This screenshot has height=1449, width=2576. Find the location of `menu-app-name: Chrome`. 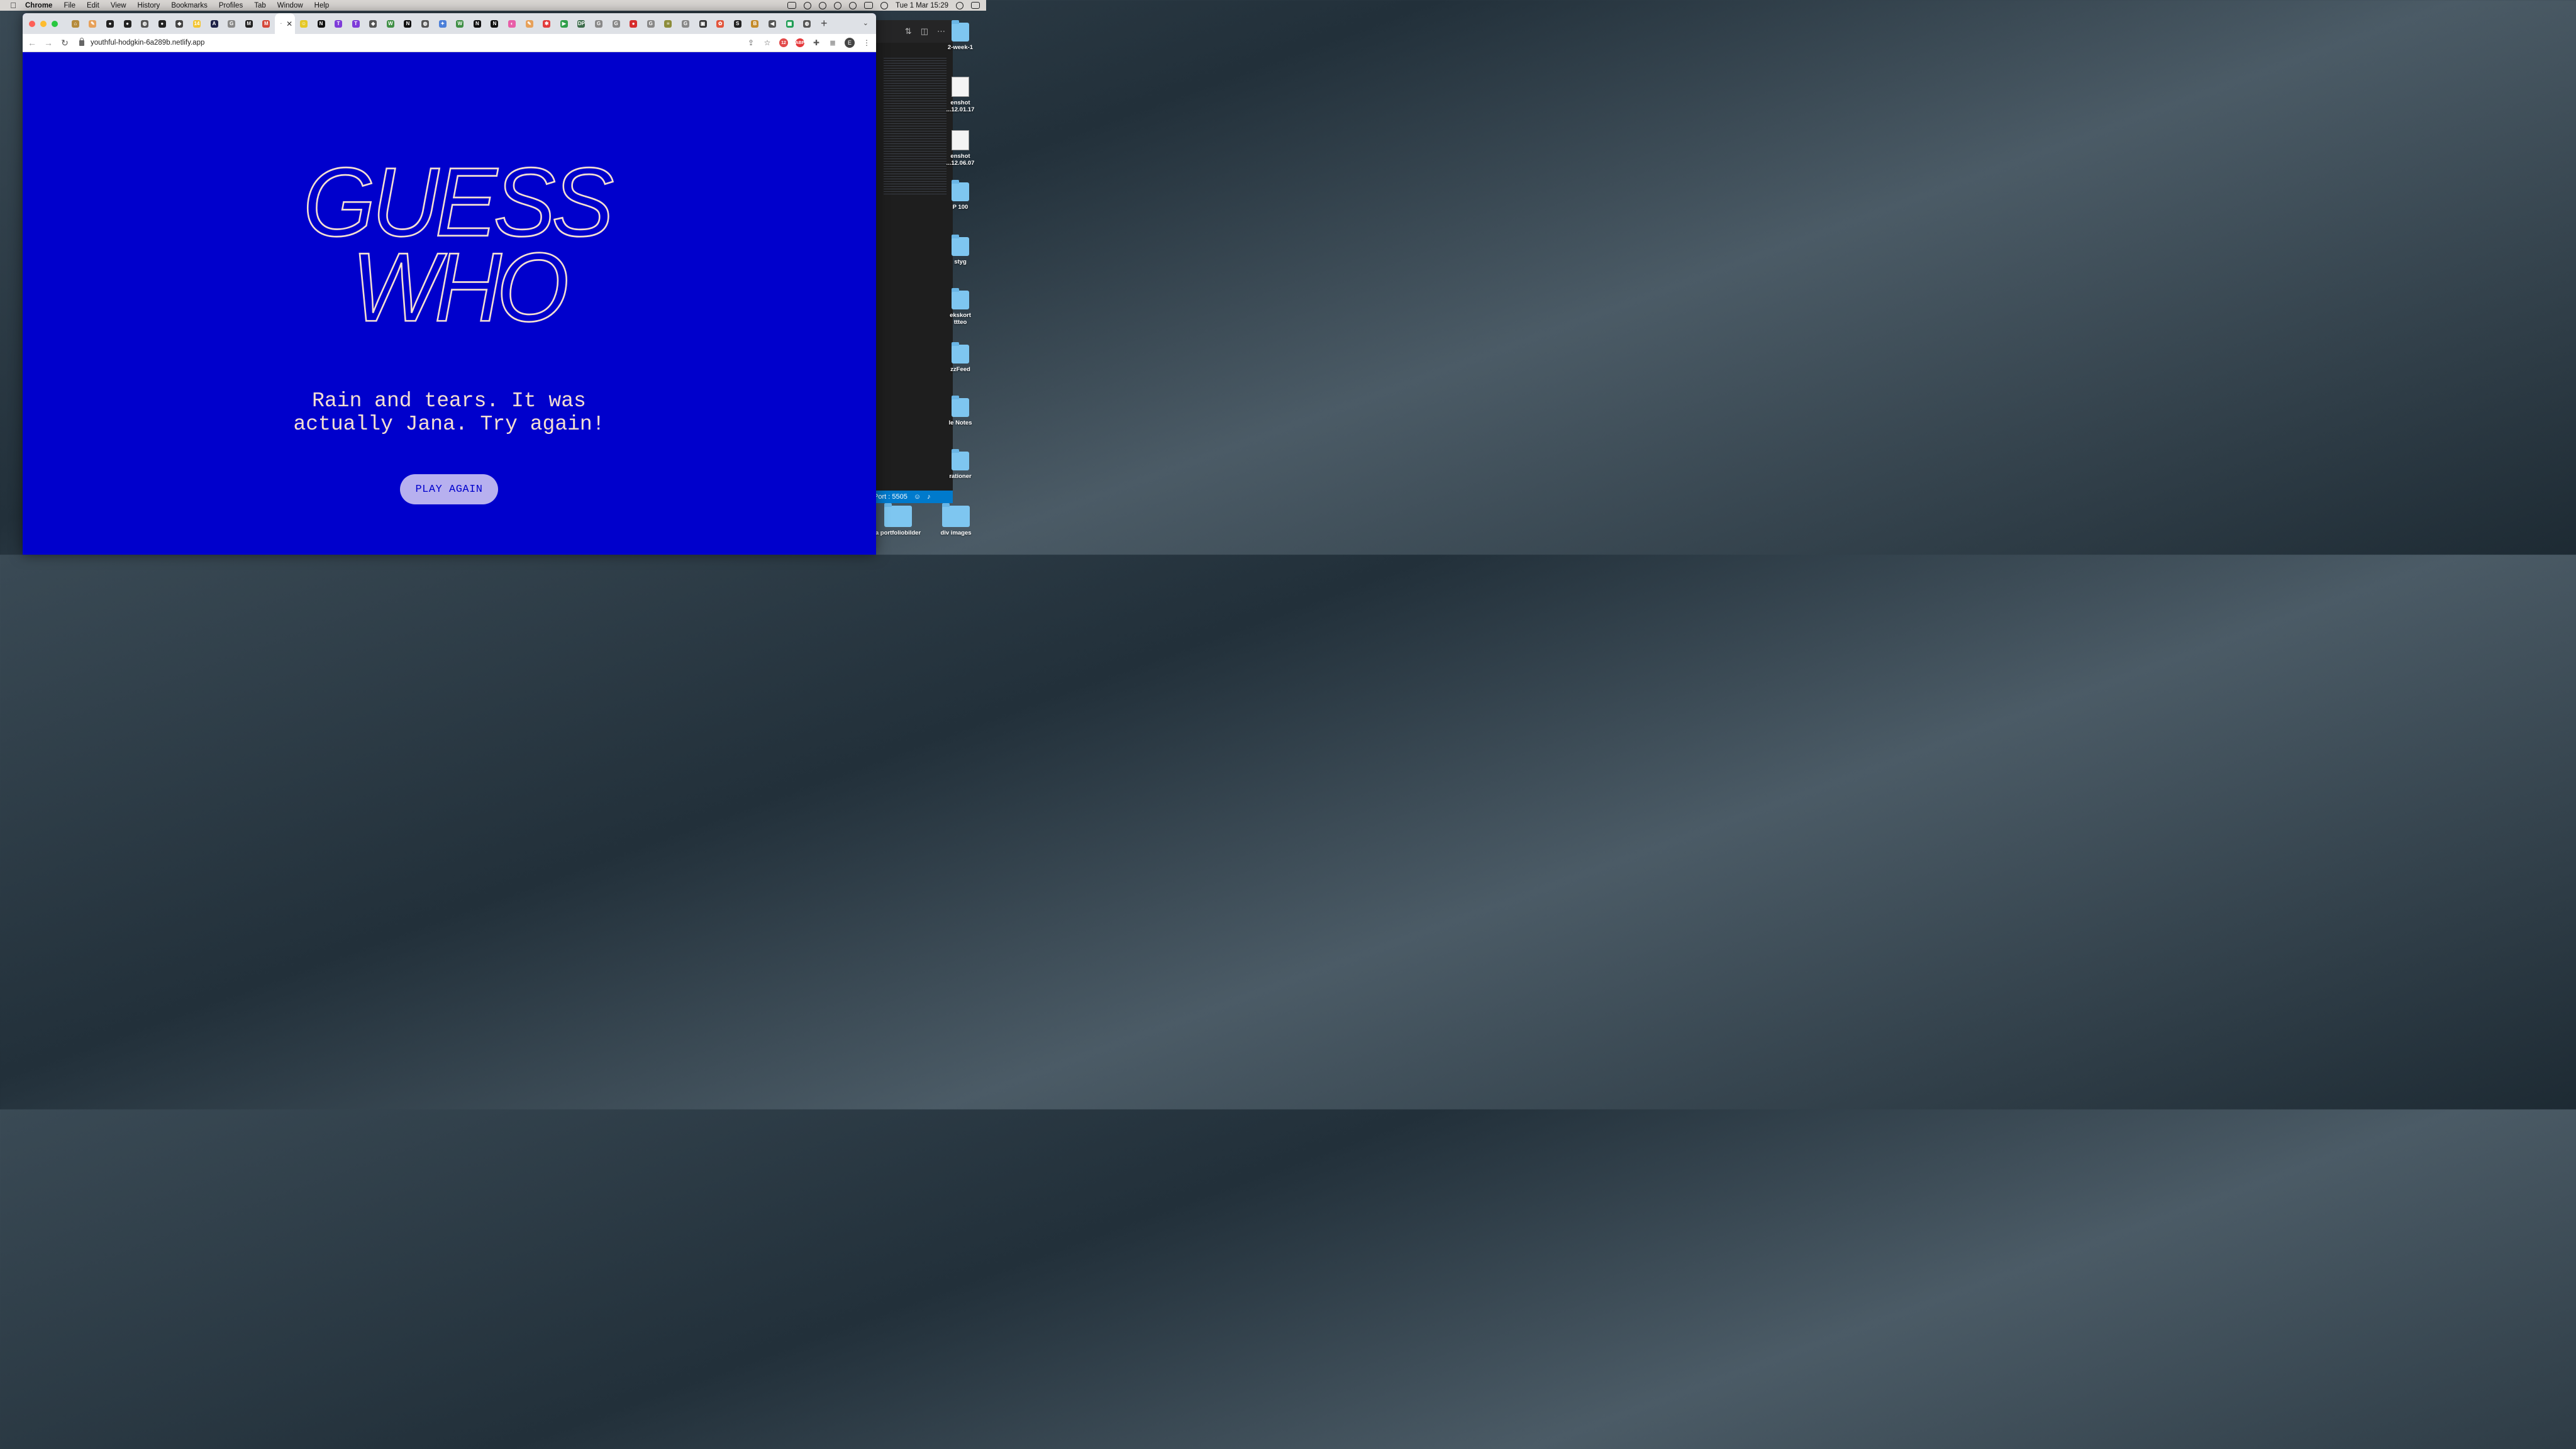

menu-app-name: Chrome is located at coordinates (38, 5).